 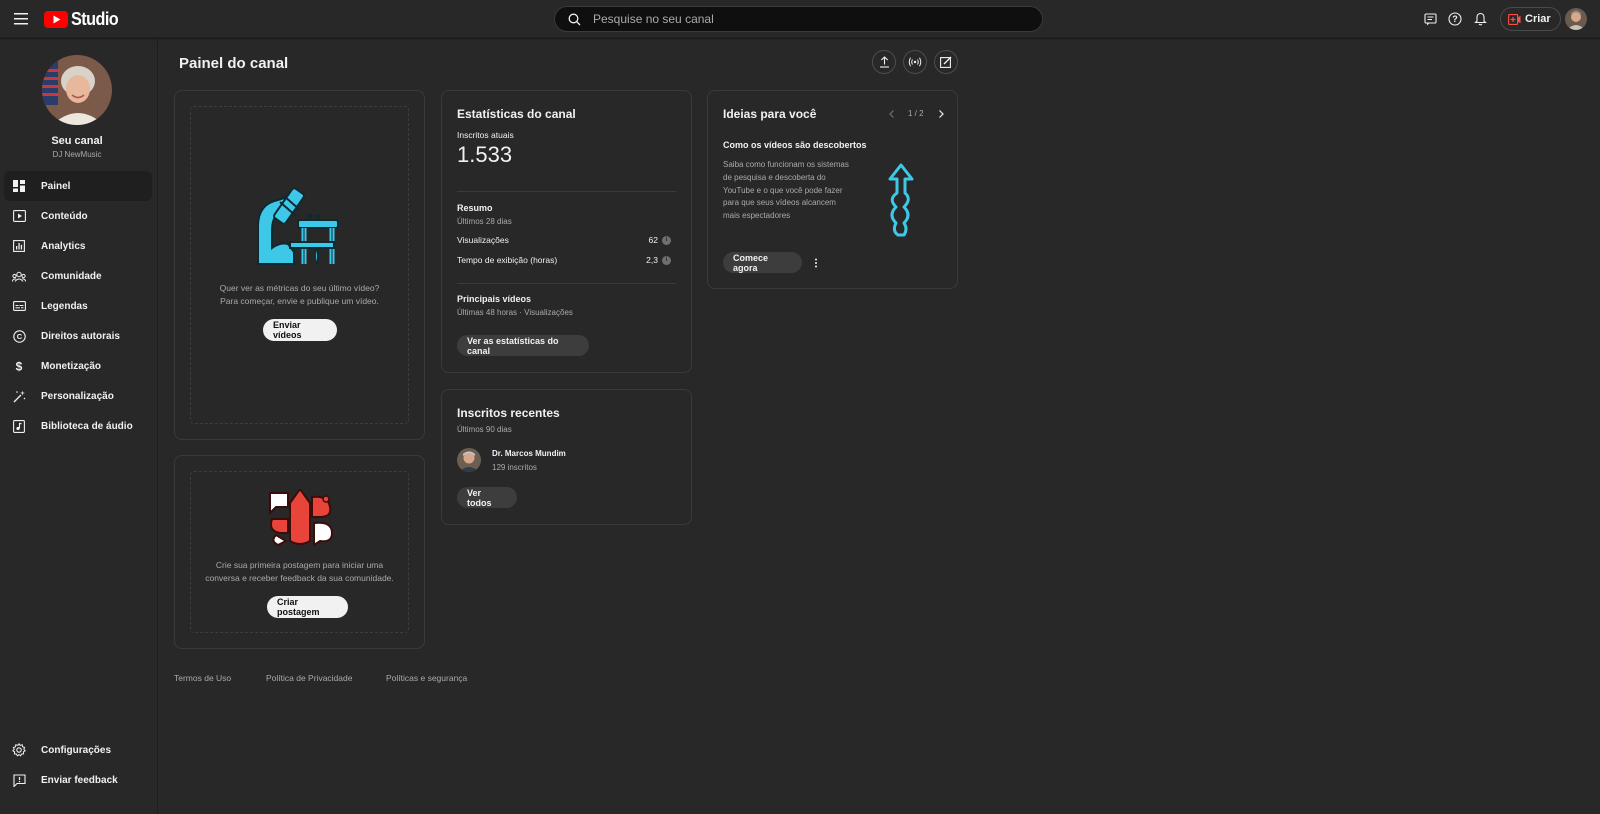 What do you see at coordinates (779, 203) in the screenshot?
I see `idea-text-line: para que seus vídeos alcancem` at bounding box center [779, 203].